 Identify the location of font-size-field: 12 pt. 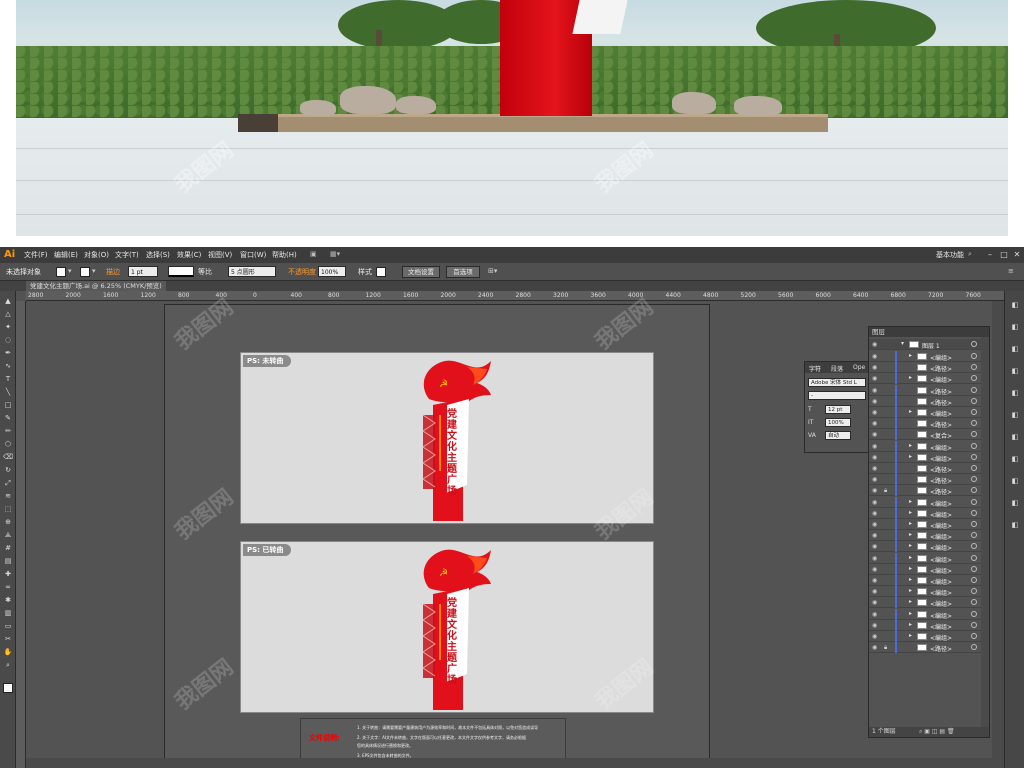
(838, 409).